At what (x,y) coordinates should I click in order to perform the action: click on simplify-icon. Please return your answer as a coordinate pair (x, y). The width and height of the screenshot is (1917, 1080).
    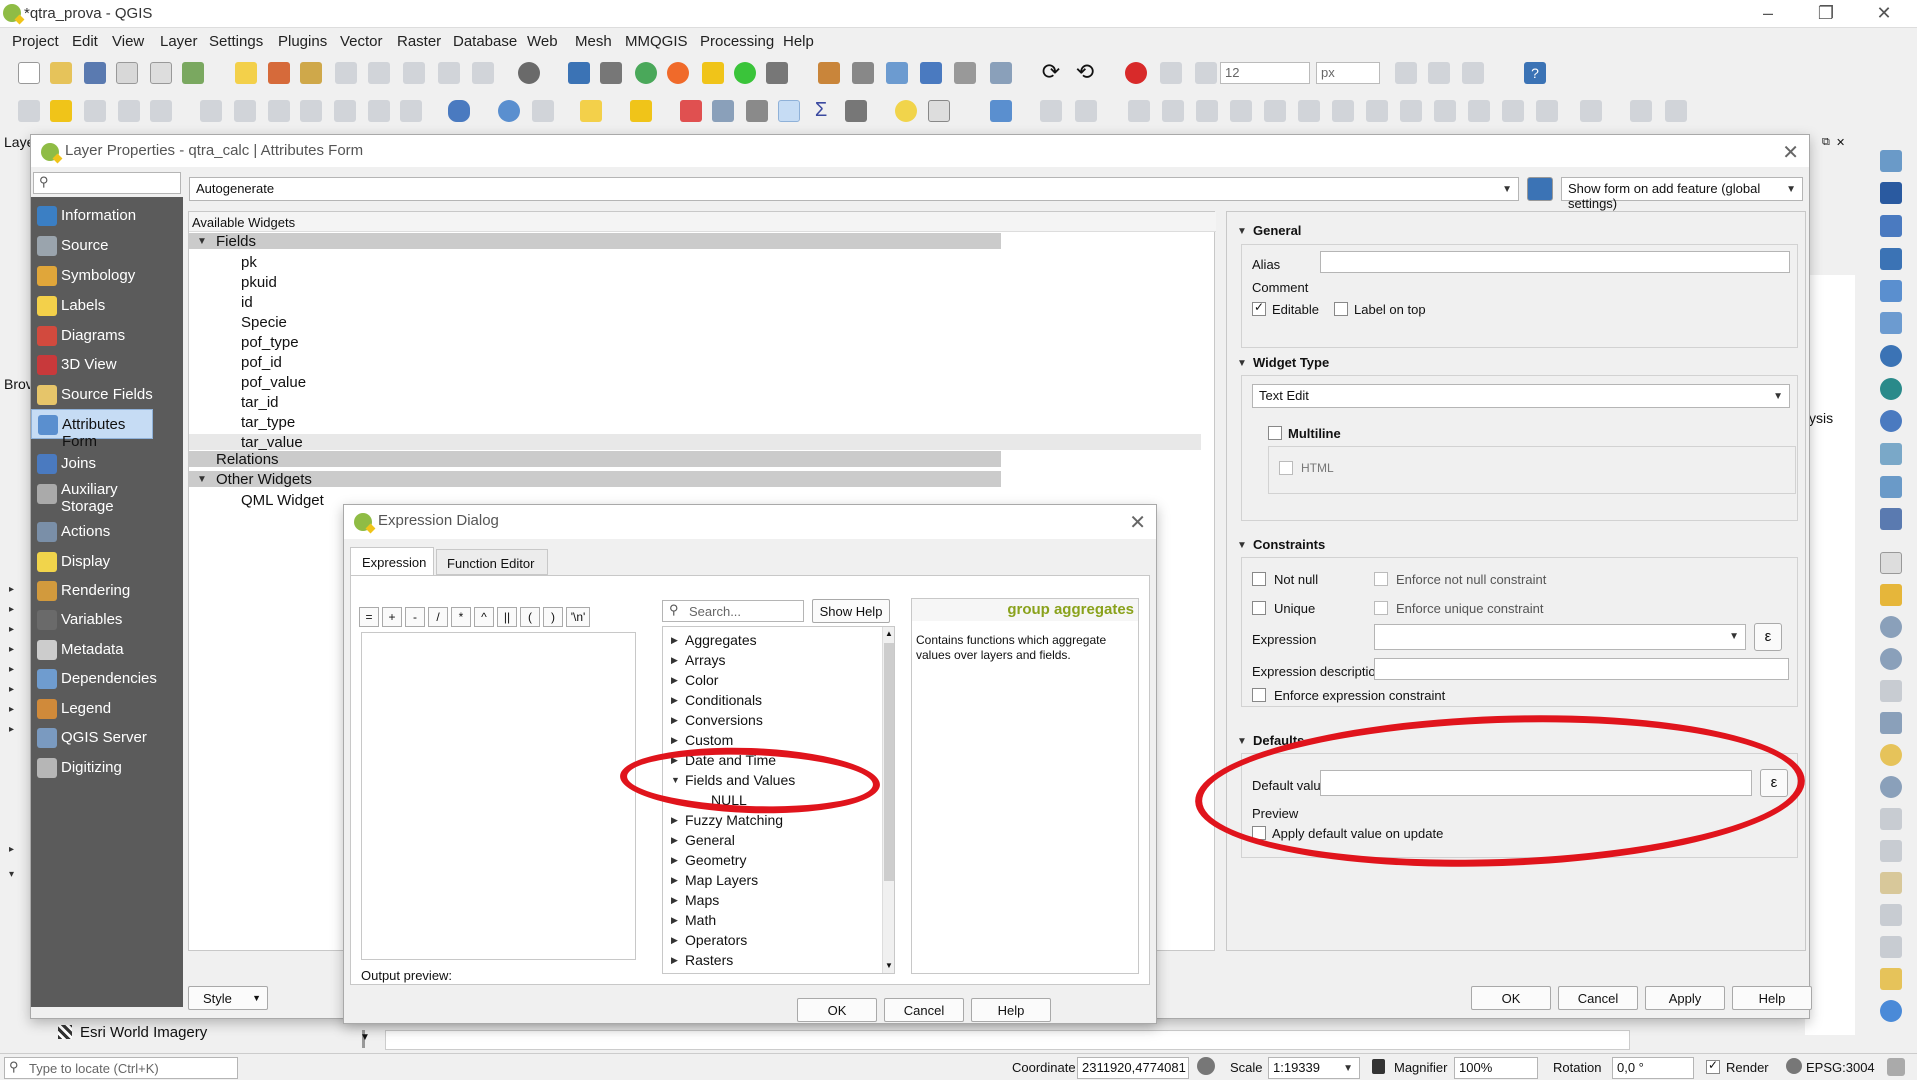
    Looking at the image, I should click on (1173, 111).